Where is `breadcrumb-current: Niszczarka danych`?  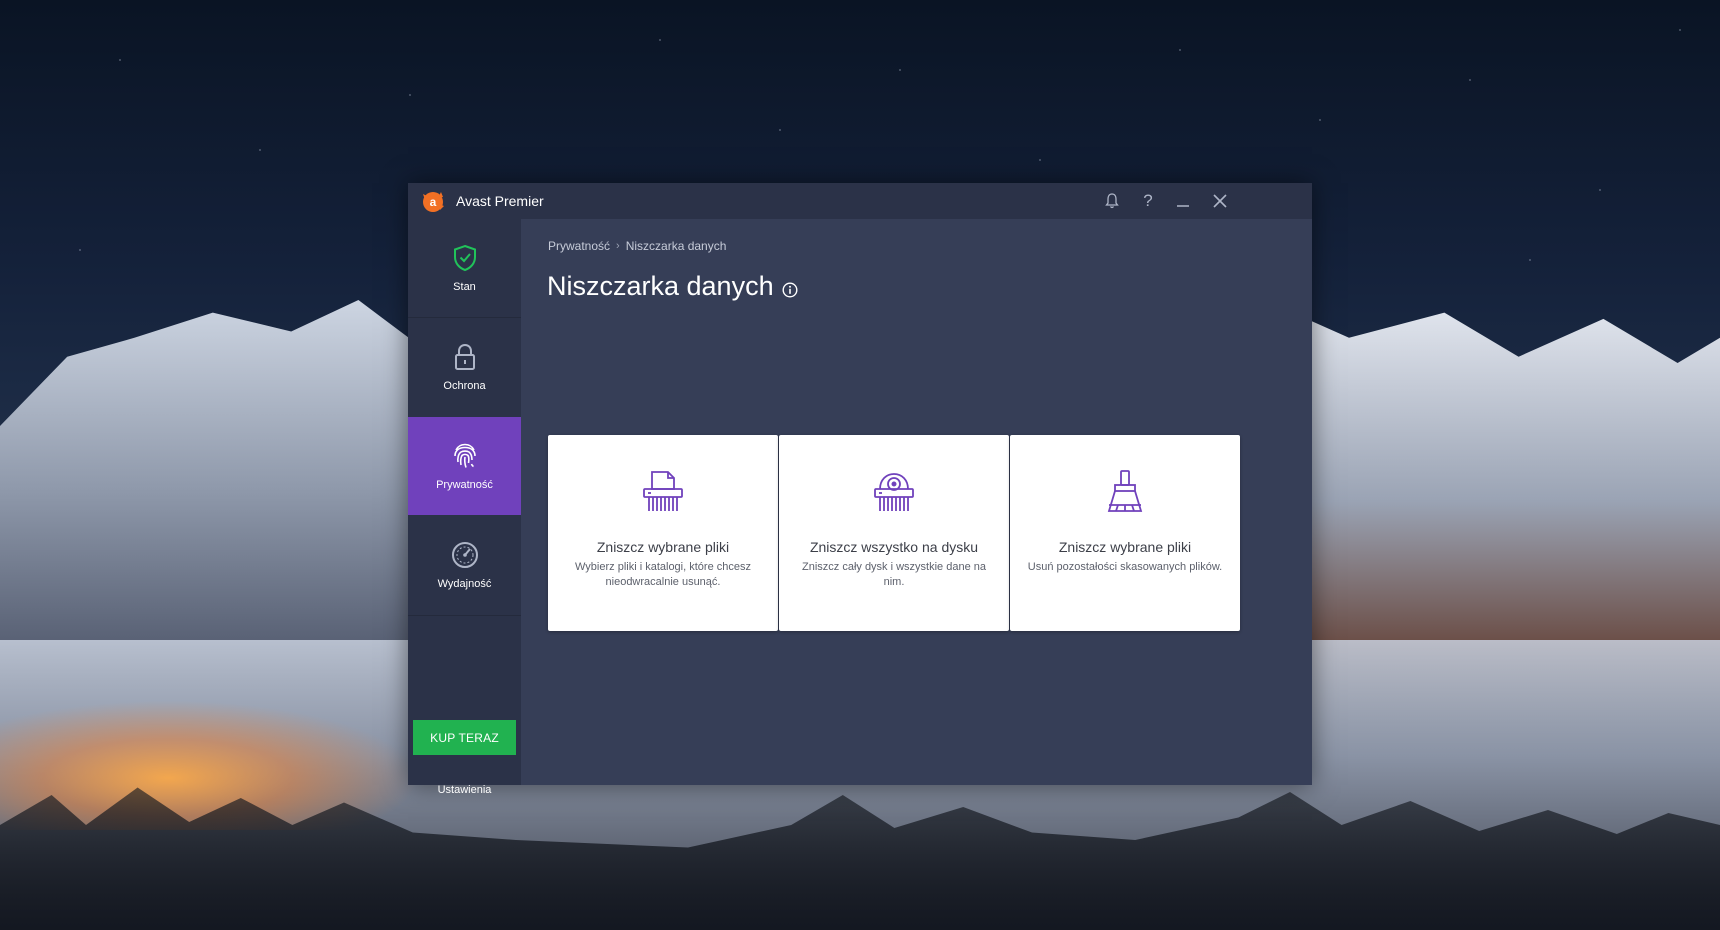
breadcrumb-current: Niszczarka danych is located at coordinates (676, 246).